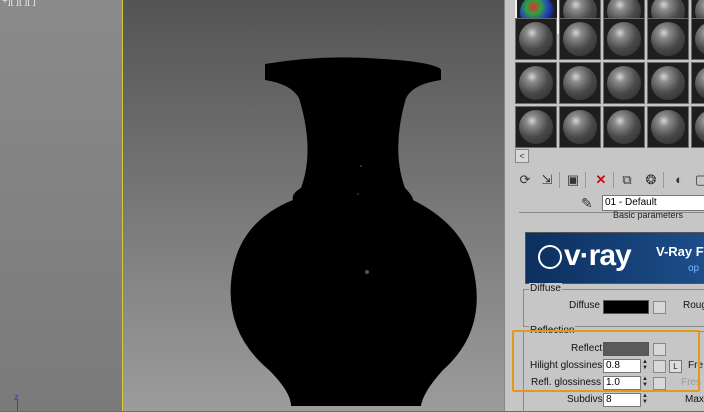  I want to click on banner-subtitle: op, so click(694, 268).